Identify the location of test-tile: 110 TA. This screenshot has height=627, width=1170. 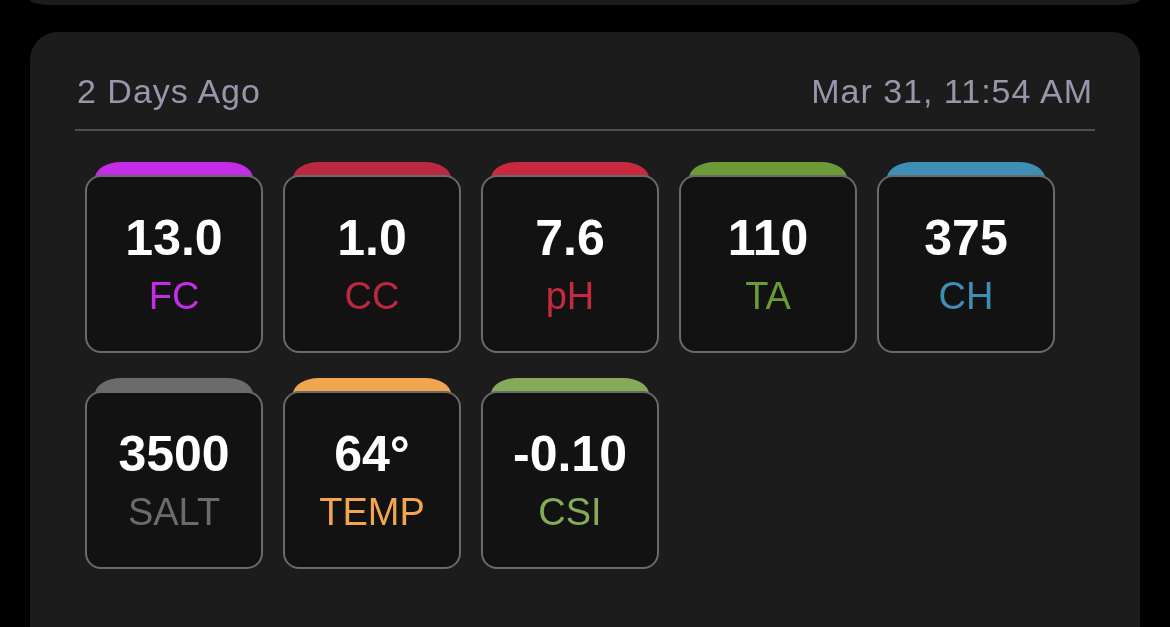
(768, 264).